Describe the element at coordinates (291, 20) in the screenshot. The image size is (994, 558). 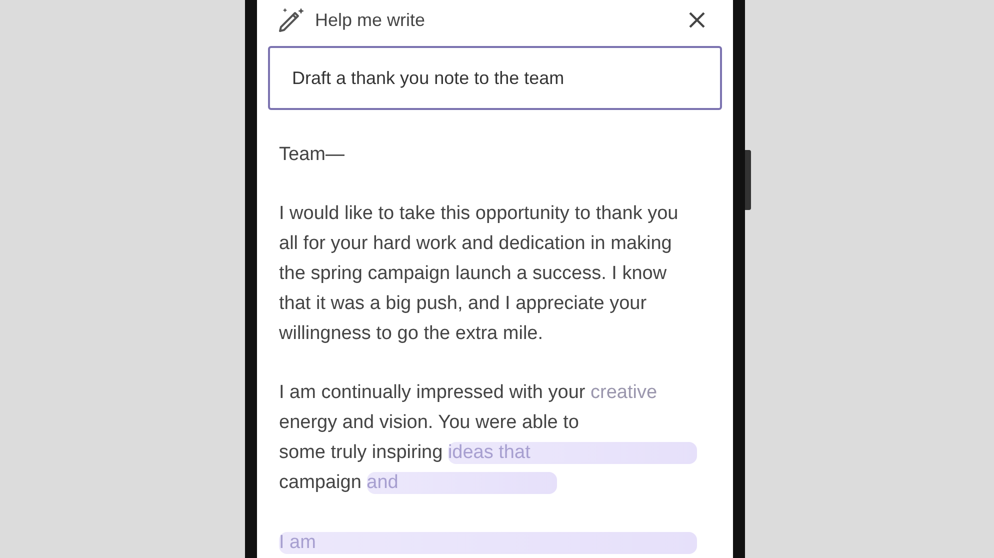
I see `magic-pen-icon` at that location.